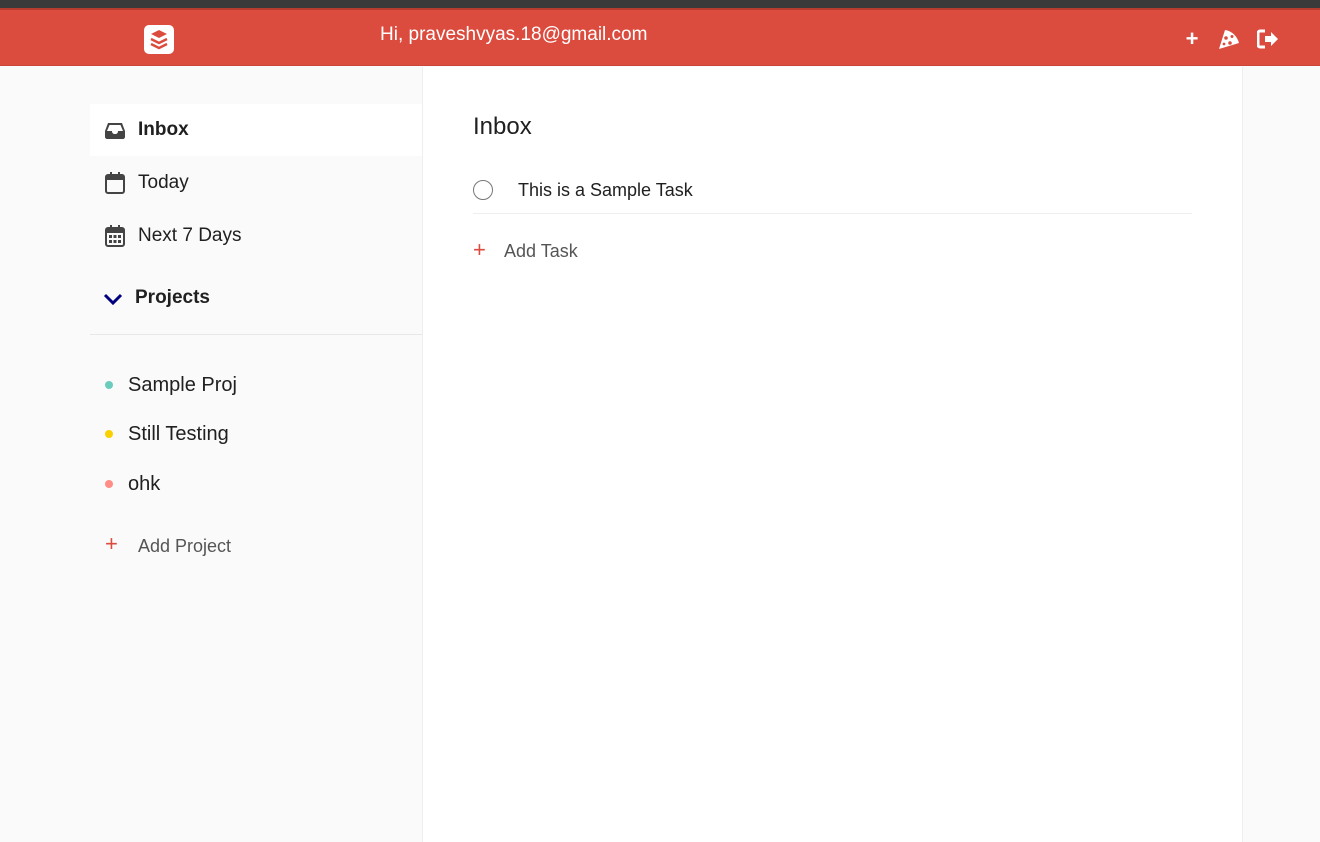  I want to click on sidebar-item-label: Today, so click(163, 182).